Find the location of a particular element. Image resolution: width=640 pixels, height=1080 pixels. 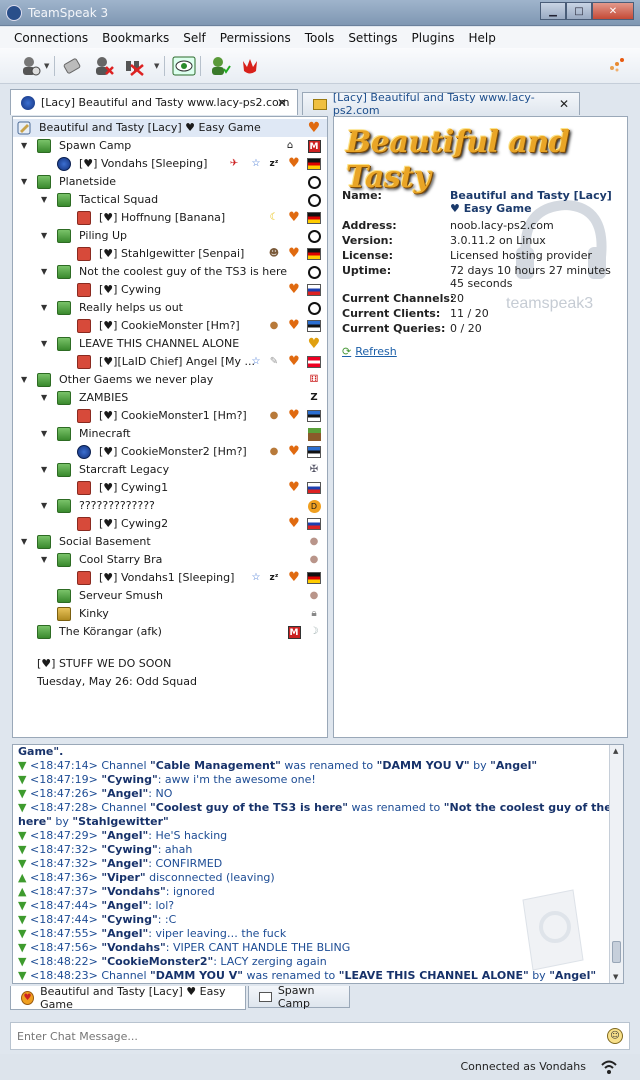

menu-plugins: Plugins is located at coordinates (433, 38).